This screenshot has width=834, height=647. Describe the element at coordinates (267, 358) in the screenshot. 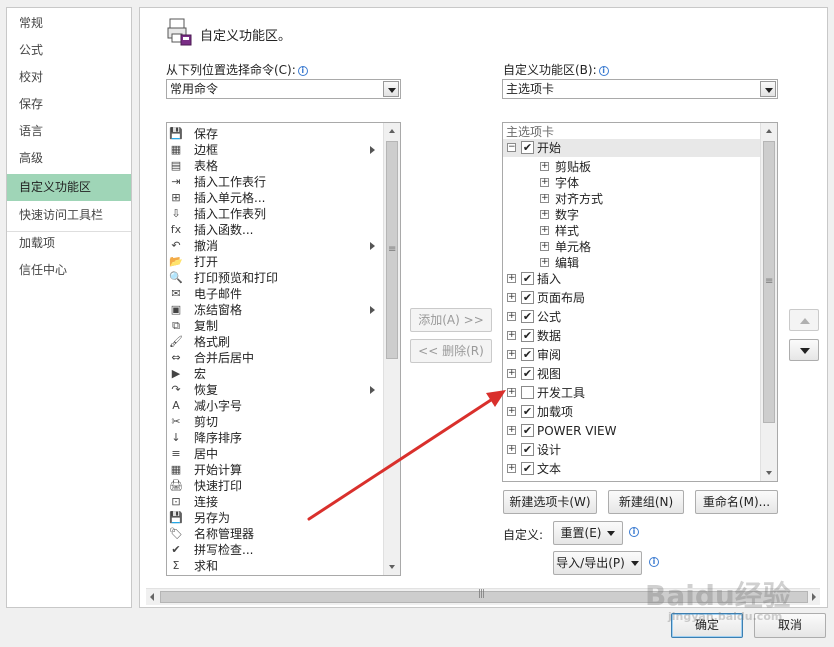

I see `command-item: ⇔ 合并后居中` at that location.